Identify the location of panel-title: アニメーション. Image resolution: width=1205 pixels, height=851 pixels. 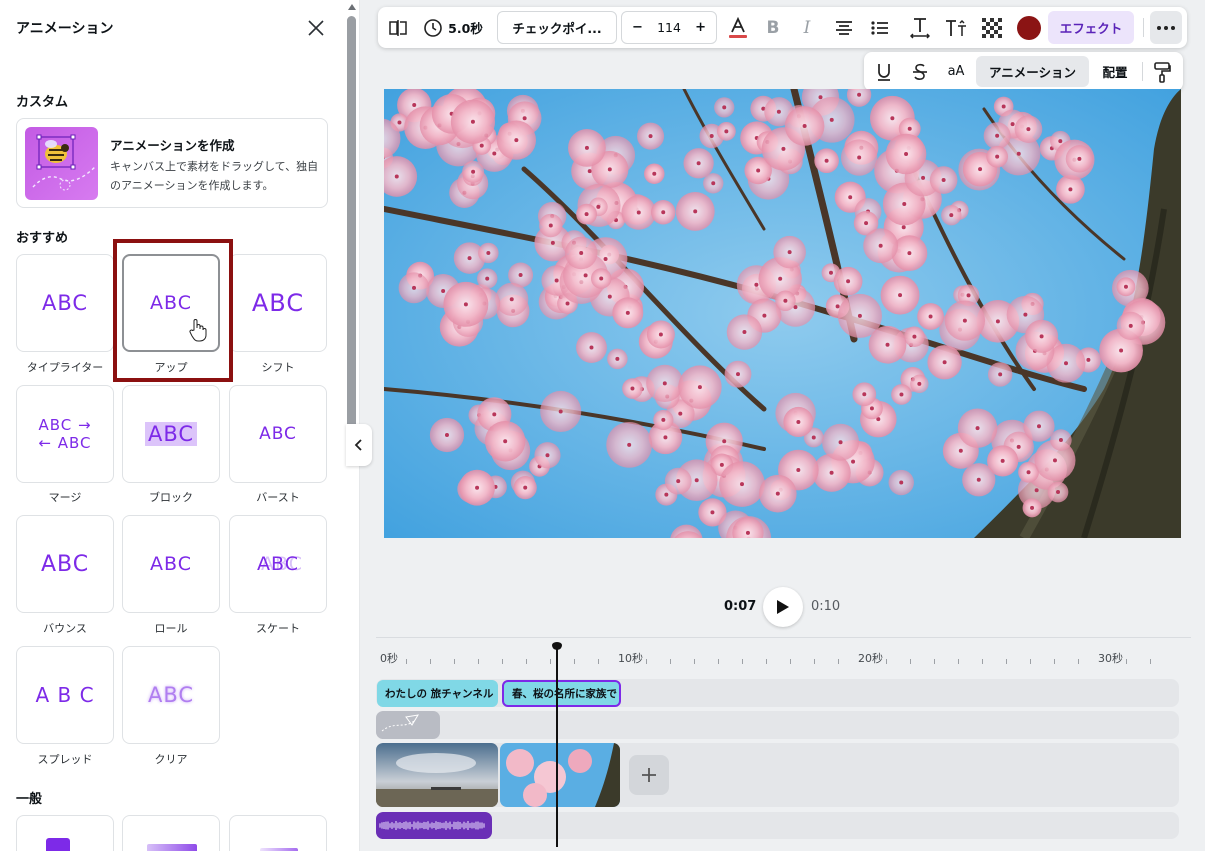
(65, 29).